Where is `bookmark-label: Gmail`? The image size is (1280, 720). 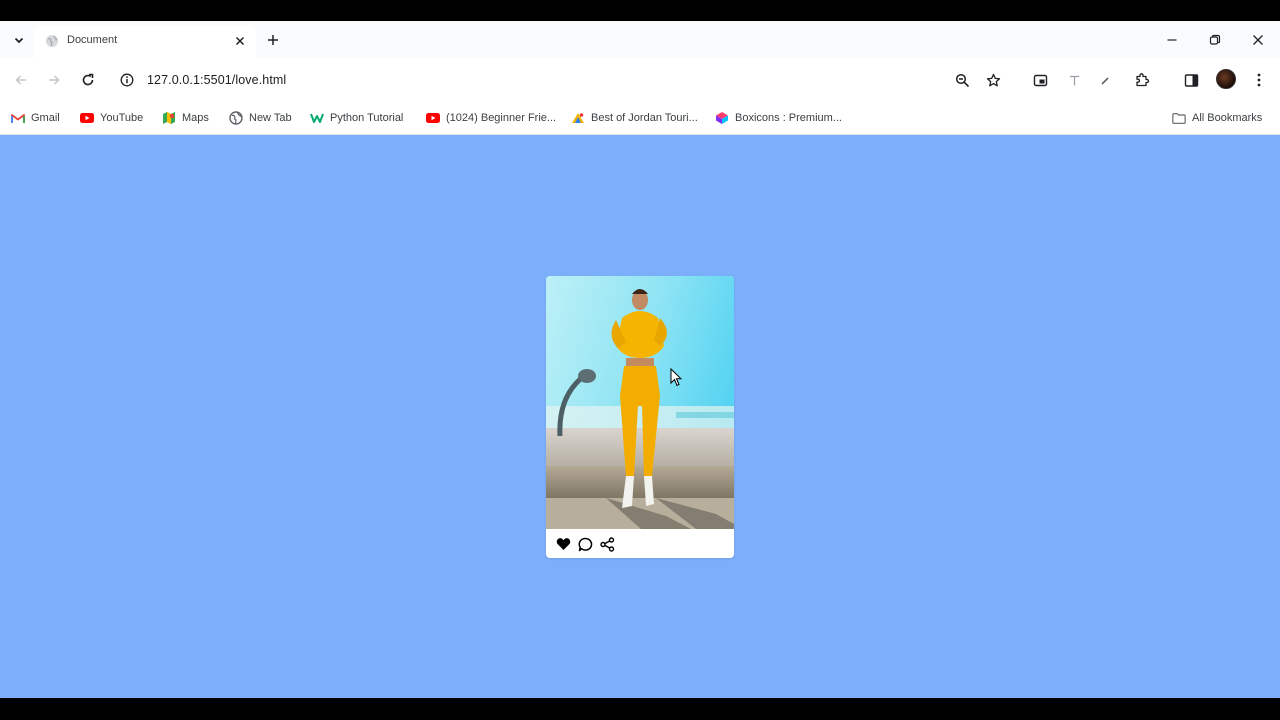
bookmark-label: Gmail is located at coordinates (45, 118).